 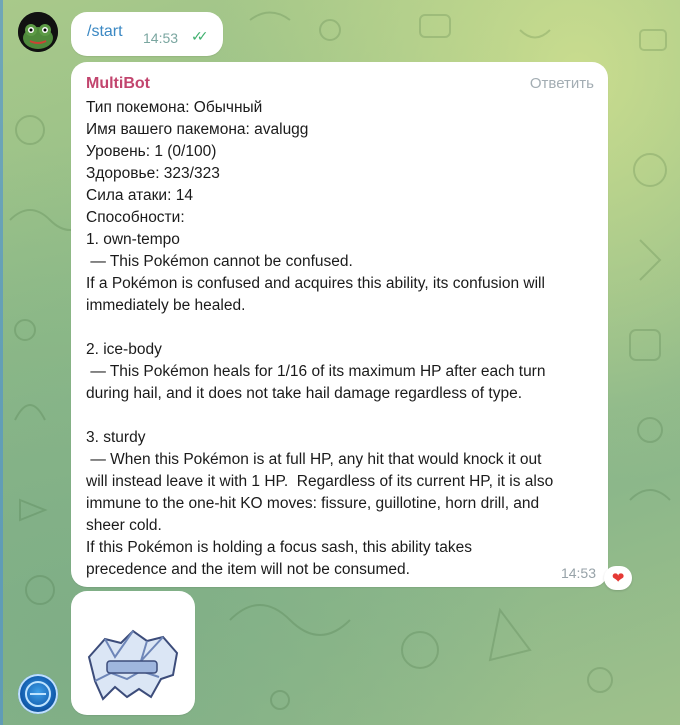 I want to click on avatar, so click(x=38, y=32).